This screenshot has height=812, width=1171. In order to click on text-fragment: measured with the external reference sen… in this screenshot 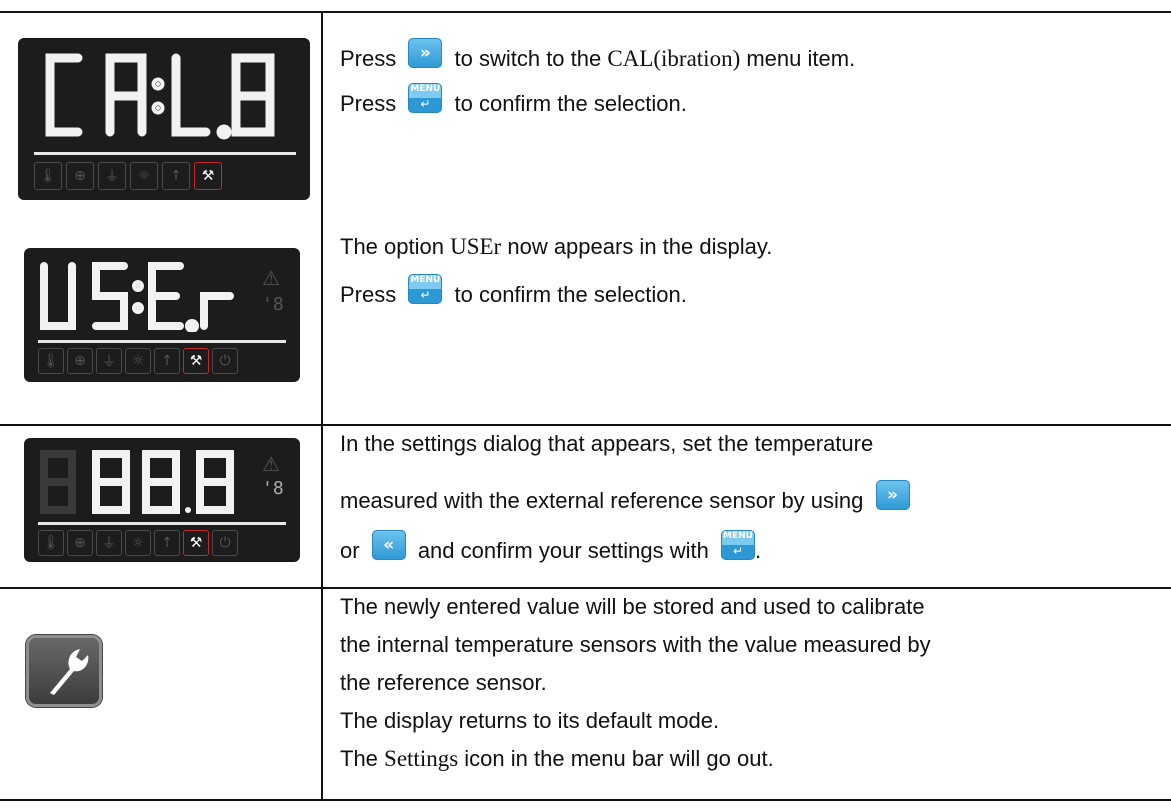, I will do `click(602, 500)`.